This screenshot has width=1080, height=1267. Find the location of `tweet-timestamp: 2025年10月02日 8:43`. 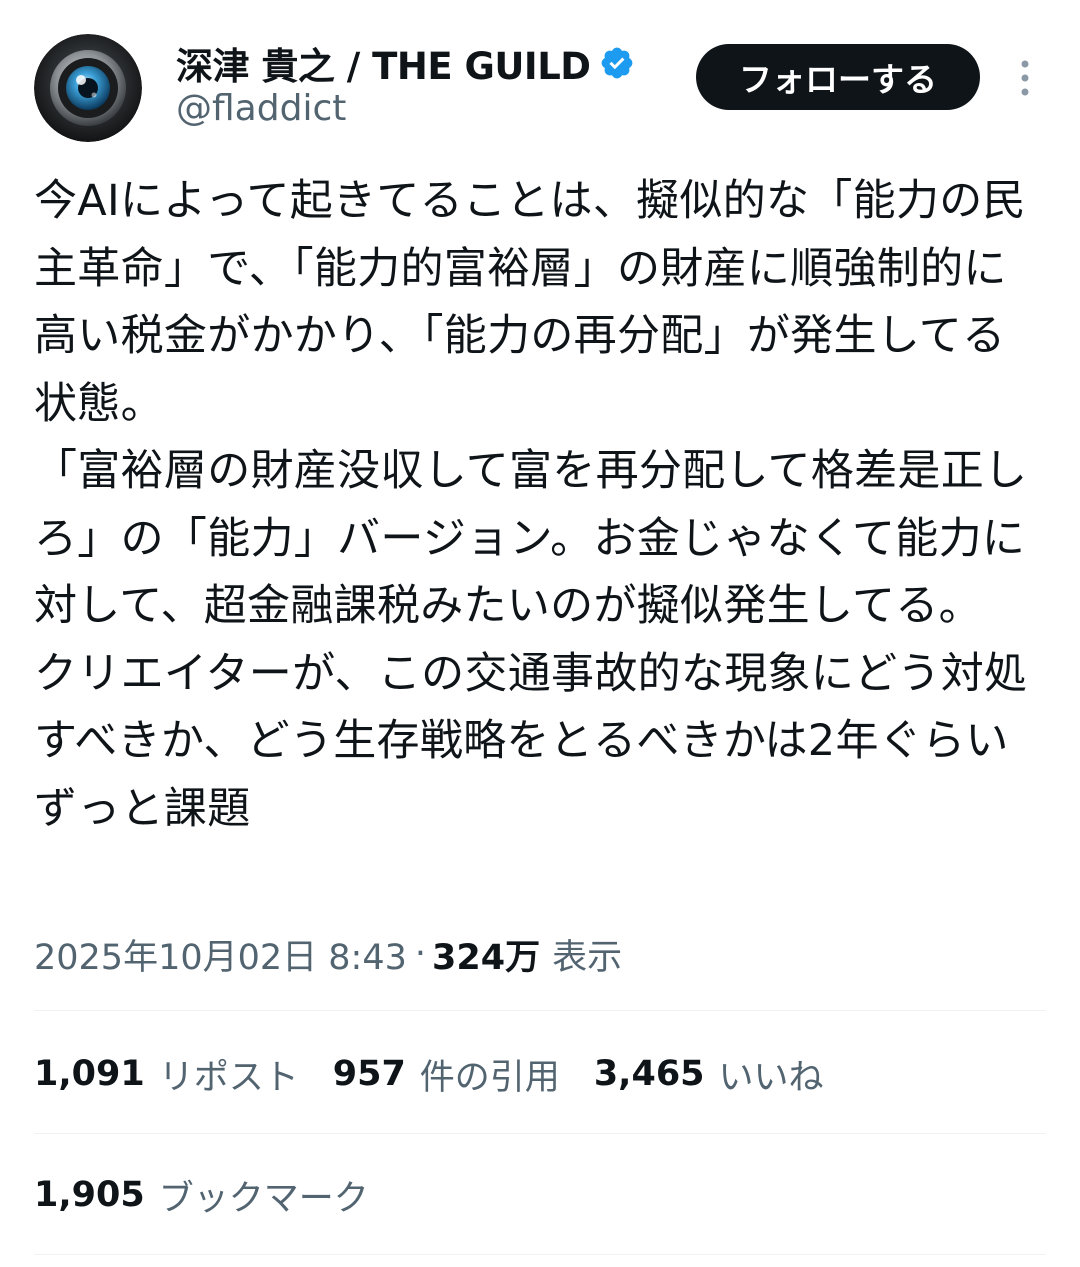

tweet-timestamp: 2025年10月02日 8:43 is located at coordinates (220, 954).